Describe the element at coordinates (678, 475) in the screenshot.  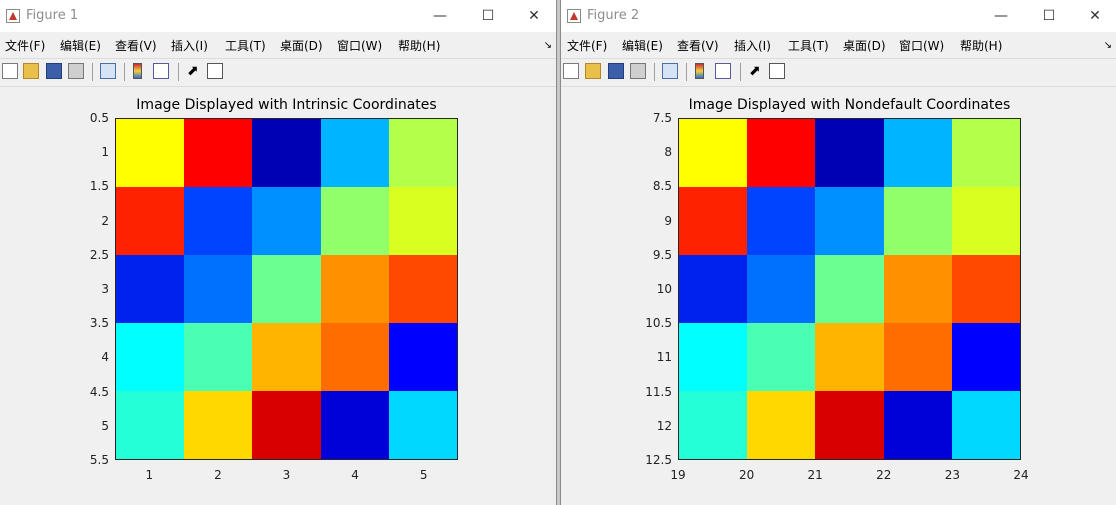
I see `x-tick-label: 19` at that location.